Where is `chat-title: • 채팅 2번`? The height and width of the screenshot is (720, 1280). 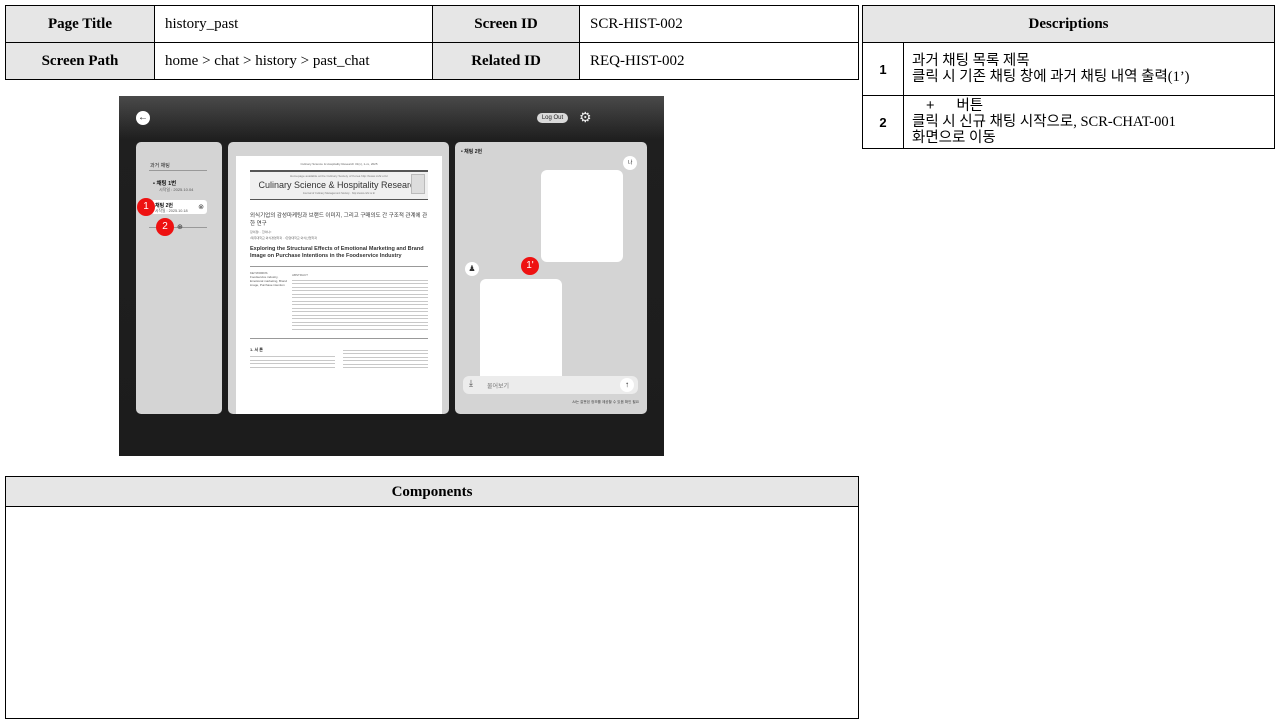
chat-title: • 채팅 2번 is located at coordinates (472, 152).